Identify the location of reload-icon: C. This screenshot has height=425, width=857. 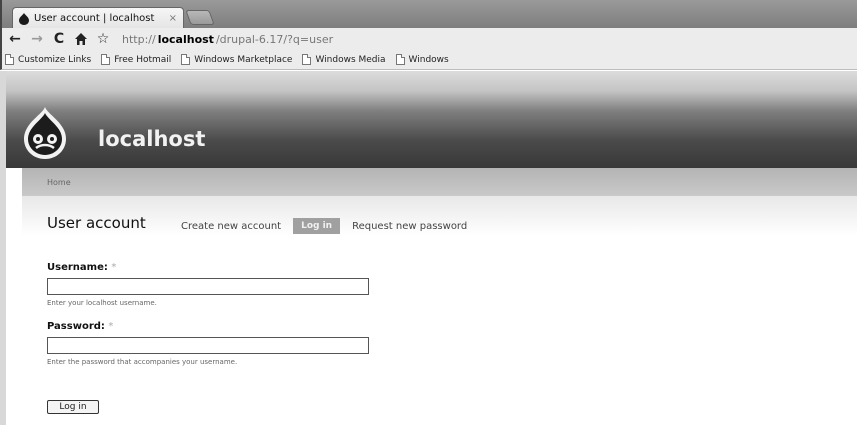
(59, 39).